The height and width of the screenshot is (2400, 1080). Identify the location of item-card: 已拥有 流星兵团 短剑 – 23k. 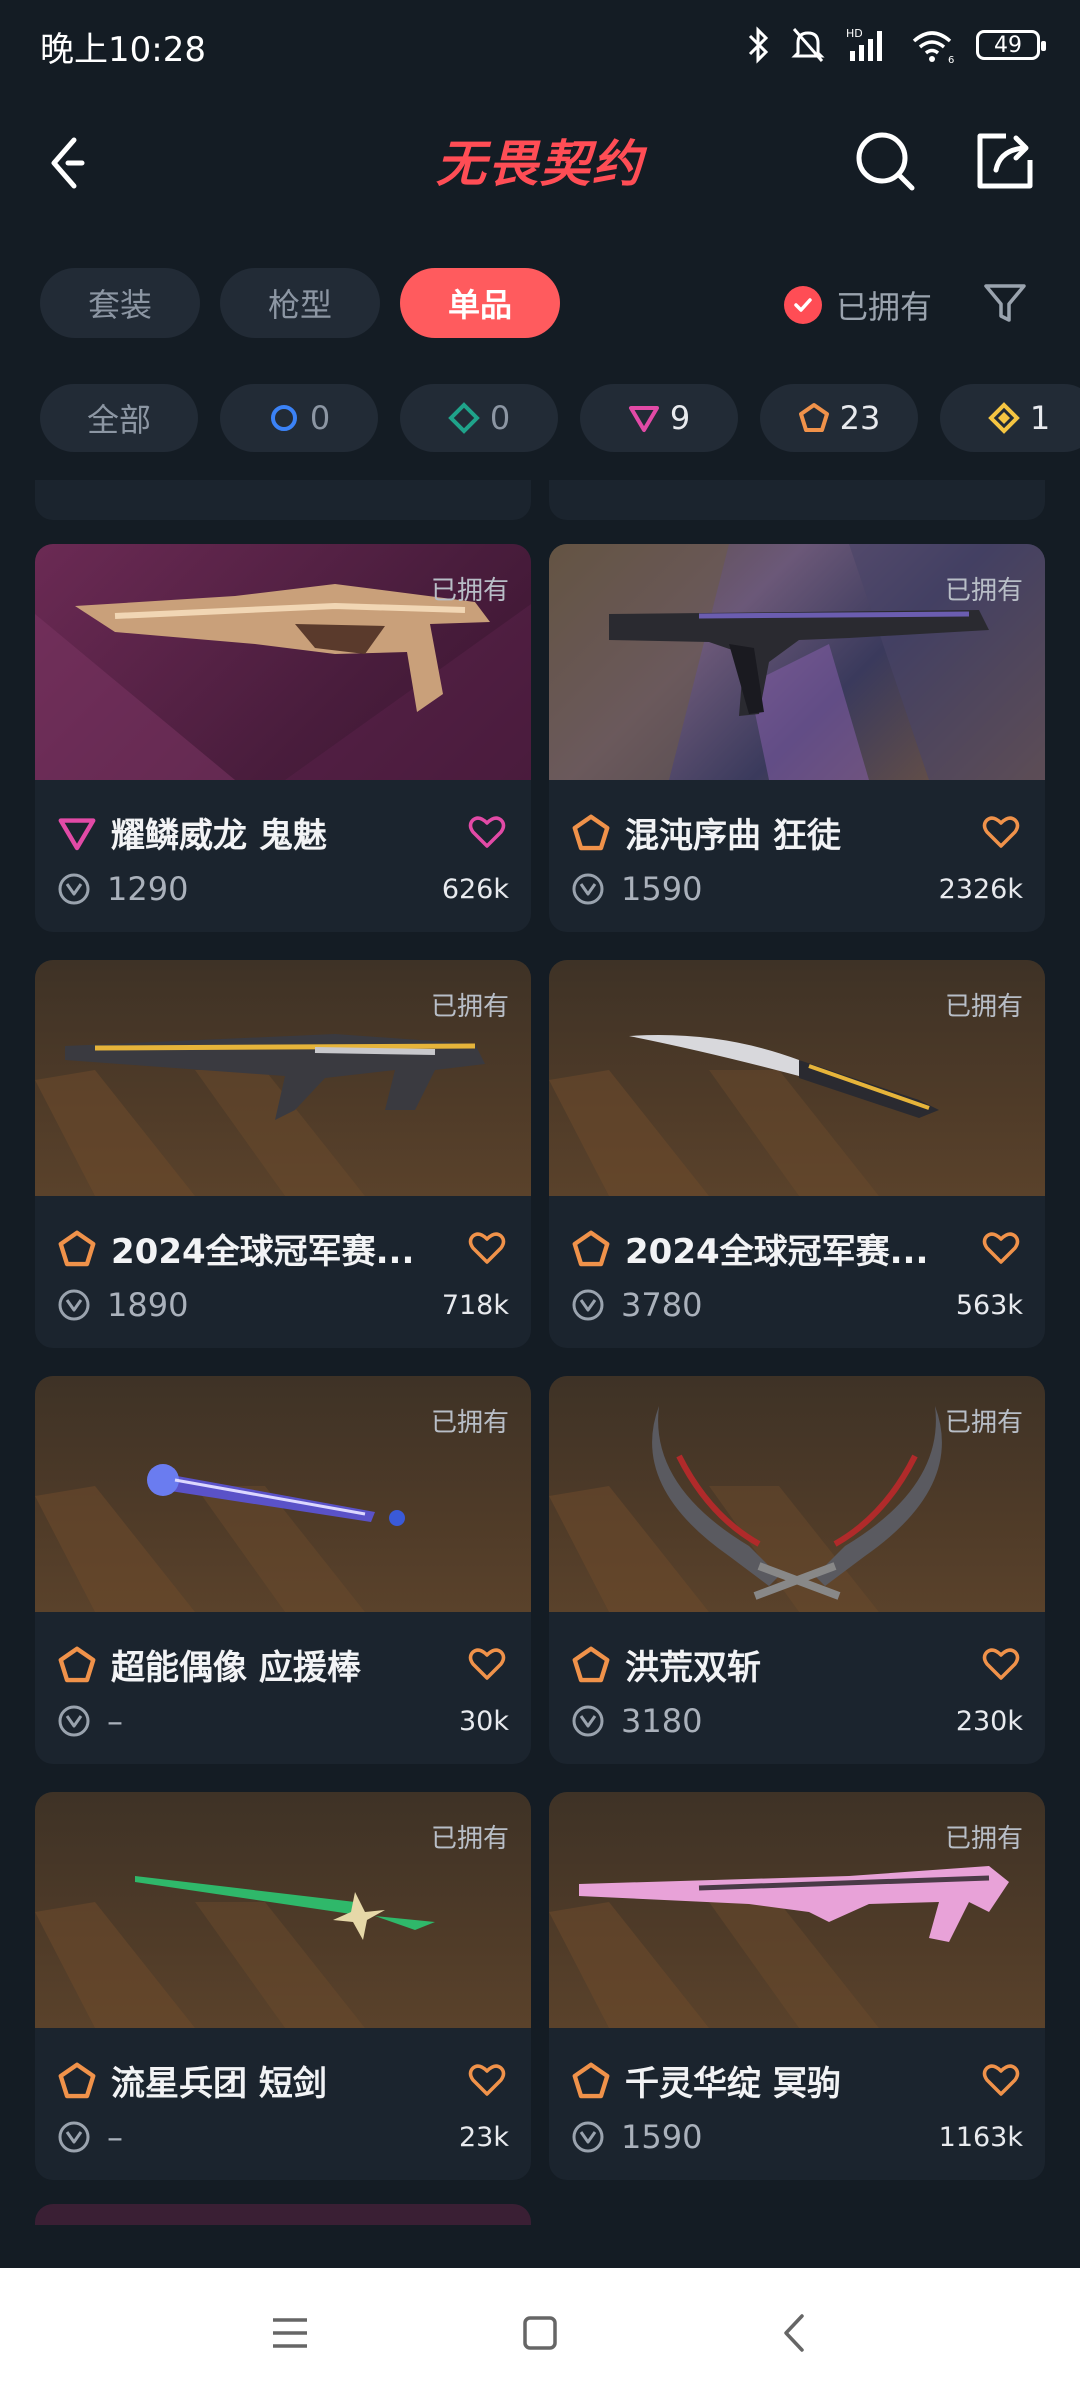
(283, 1986).